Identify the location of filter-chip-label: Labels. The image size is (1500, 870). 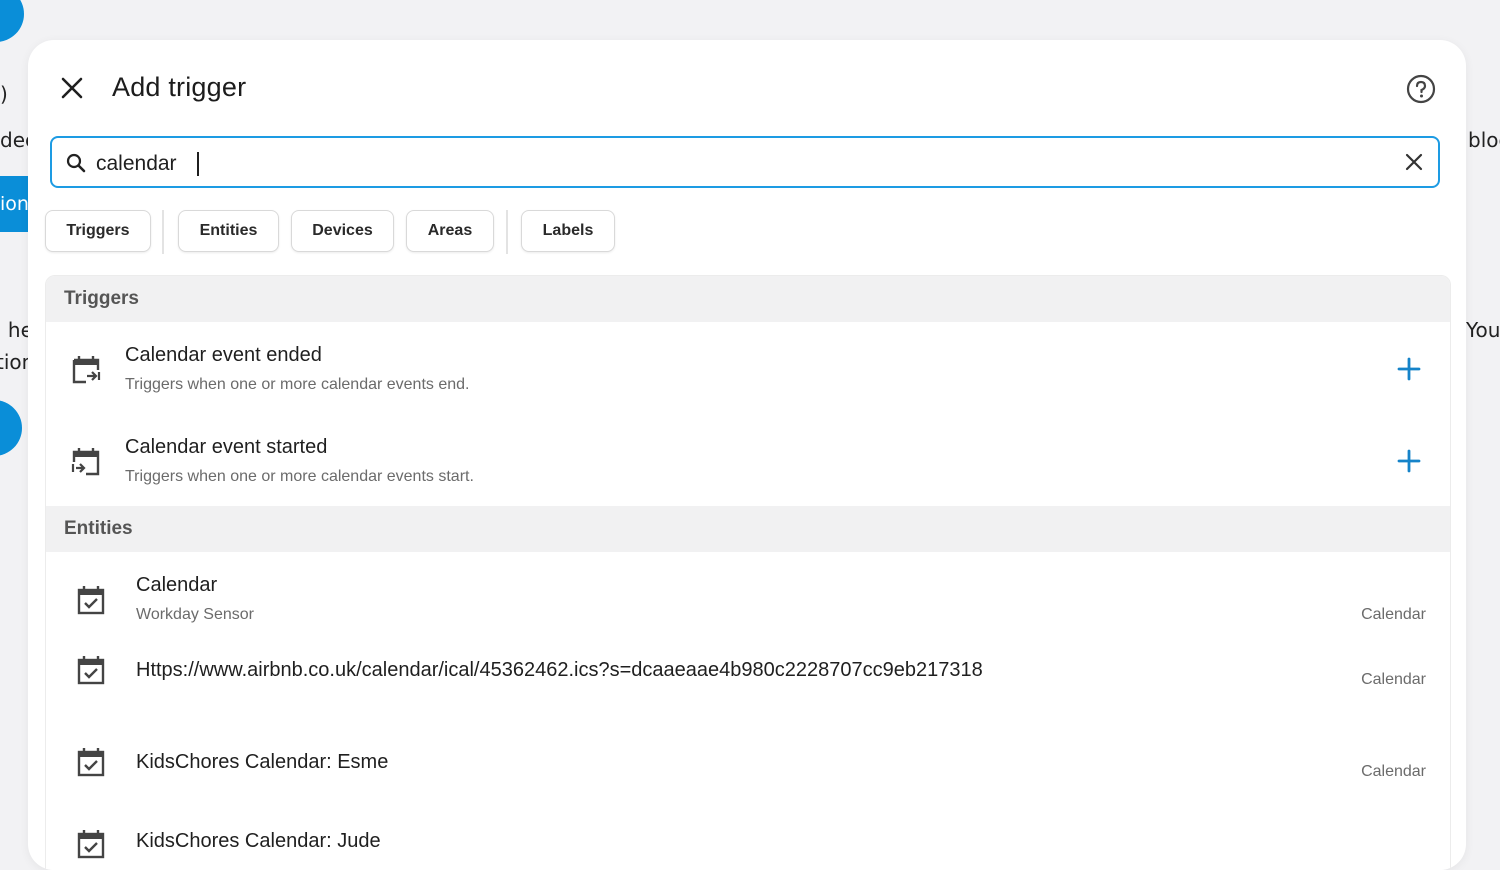
(568, 230).